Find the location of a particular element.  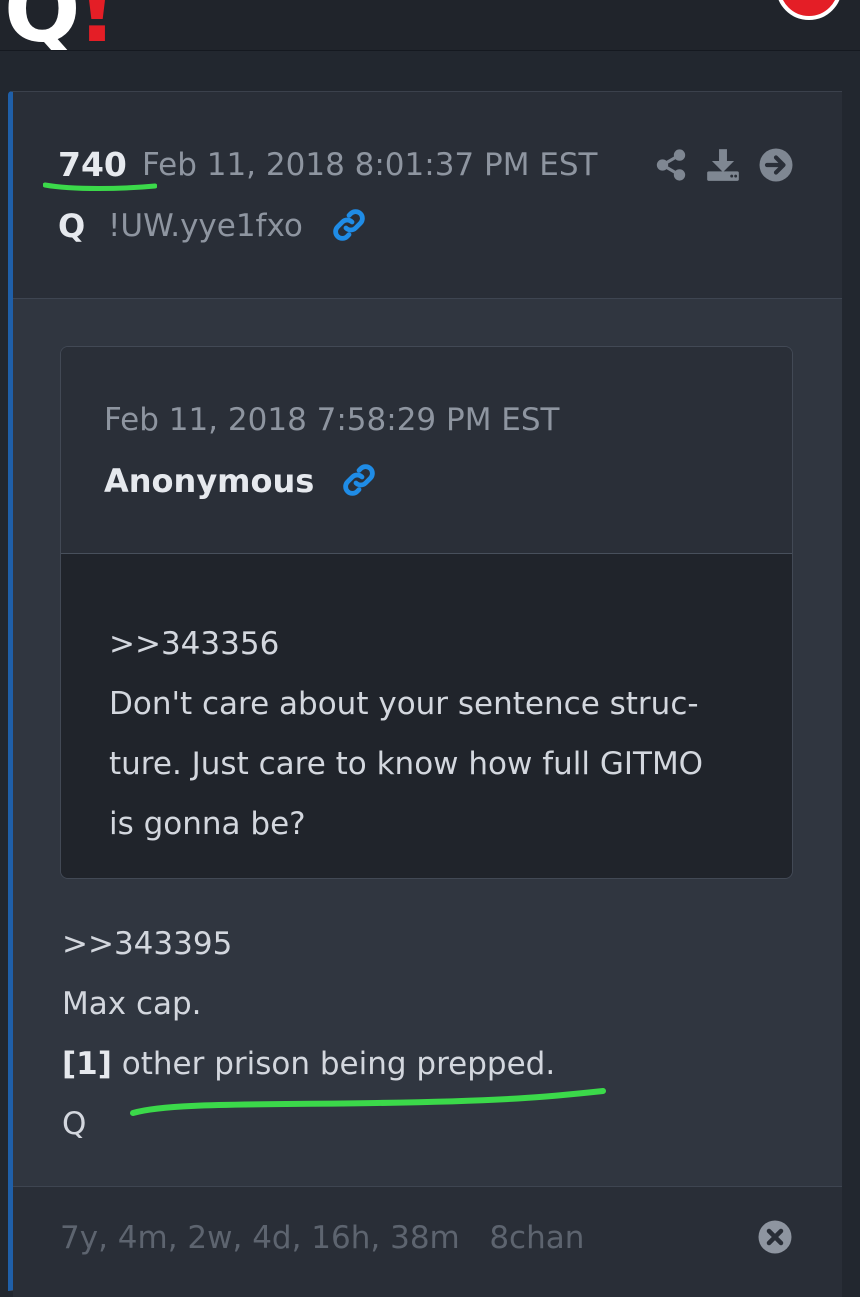

quoted-reply-link: >>343356 is located at coordinates (439, 644).